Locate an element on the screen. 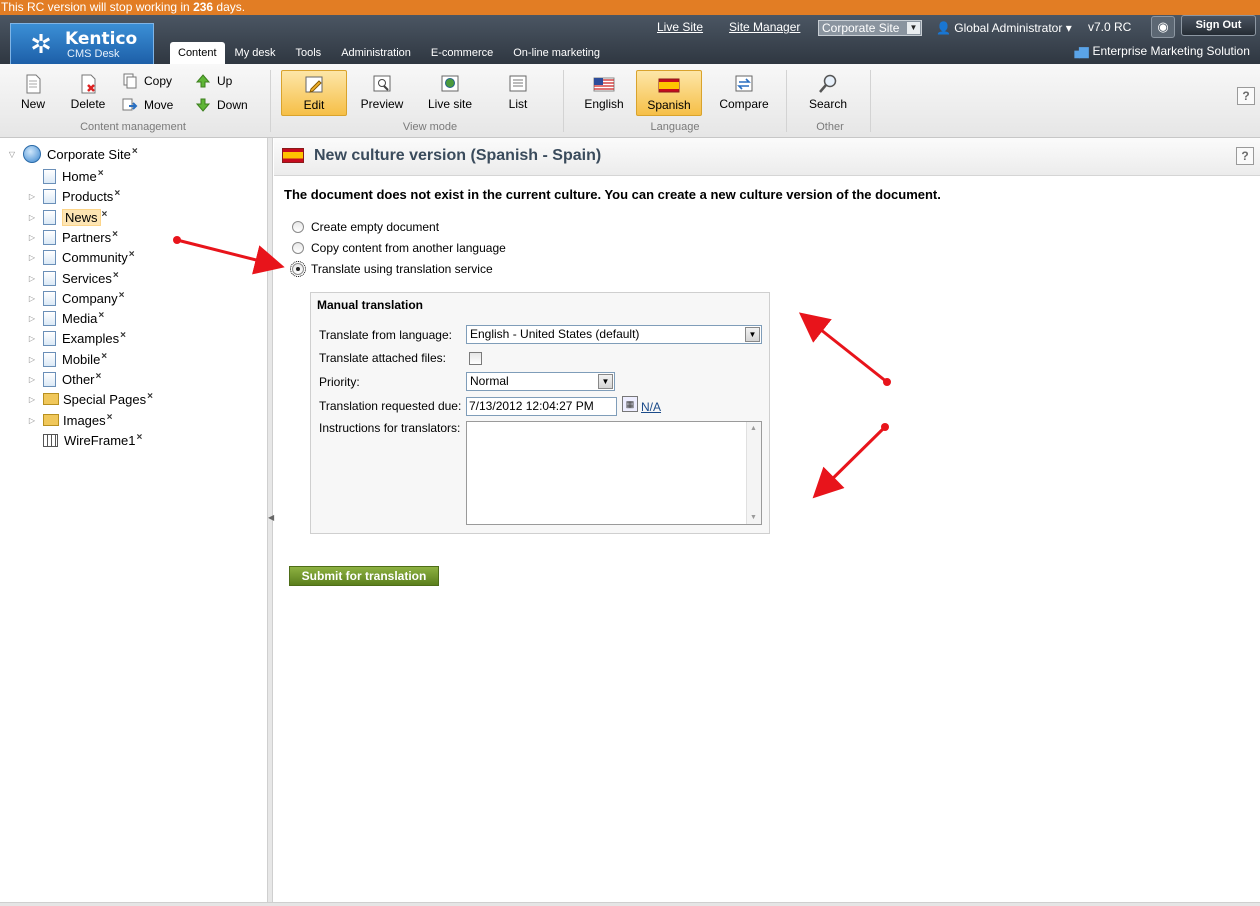  submit-for-translation-button: Submit for translation is located at coordinates (364, 576).